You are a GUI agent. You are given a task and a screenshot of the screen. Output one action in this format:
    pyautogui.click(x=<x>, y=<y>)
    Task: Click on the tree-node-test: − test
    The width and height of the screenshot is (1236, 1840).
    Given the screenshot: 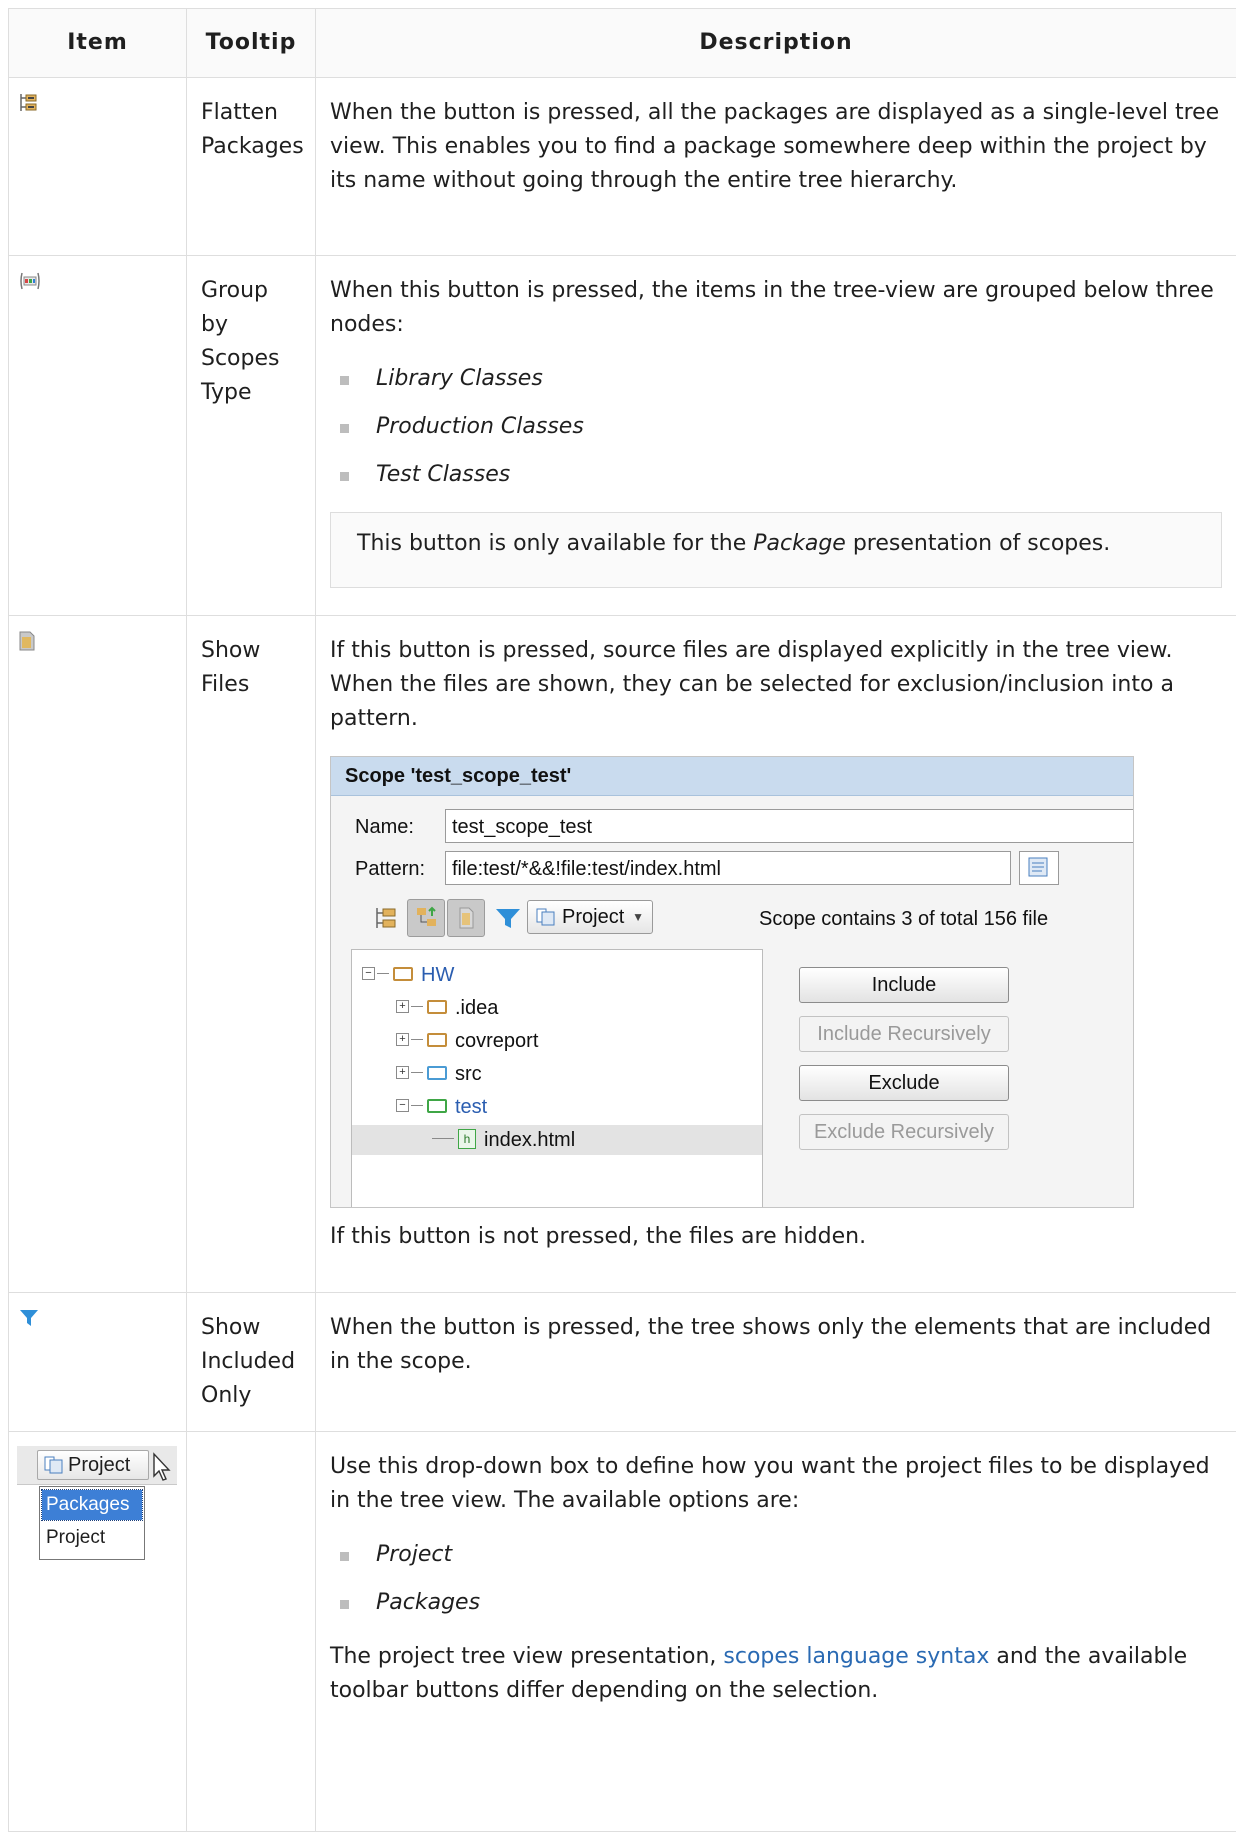 What is the action you would take?
    pyautogui.click(x=441, y=1107)
    